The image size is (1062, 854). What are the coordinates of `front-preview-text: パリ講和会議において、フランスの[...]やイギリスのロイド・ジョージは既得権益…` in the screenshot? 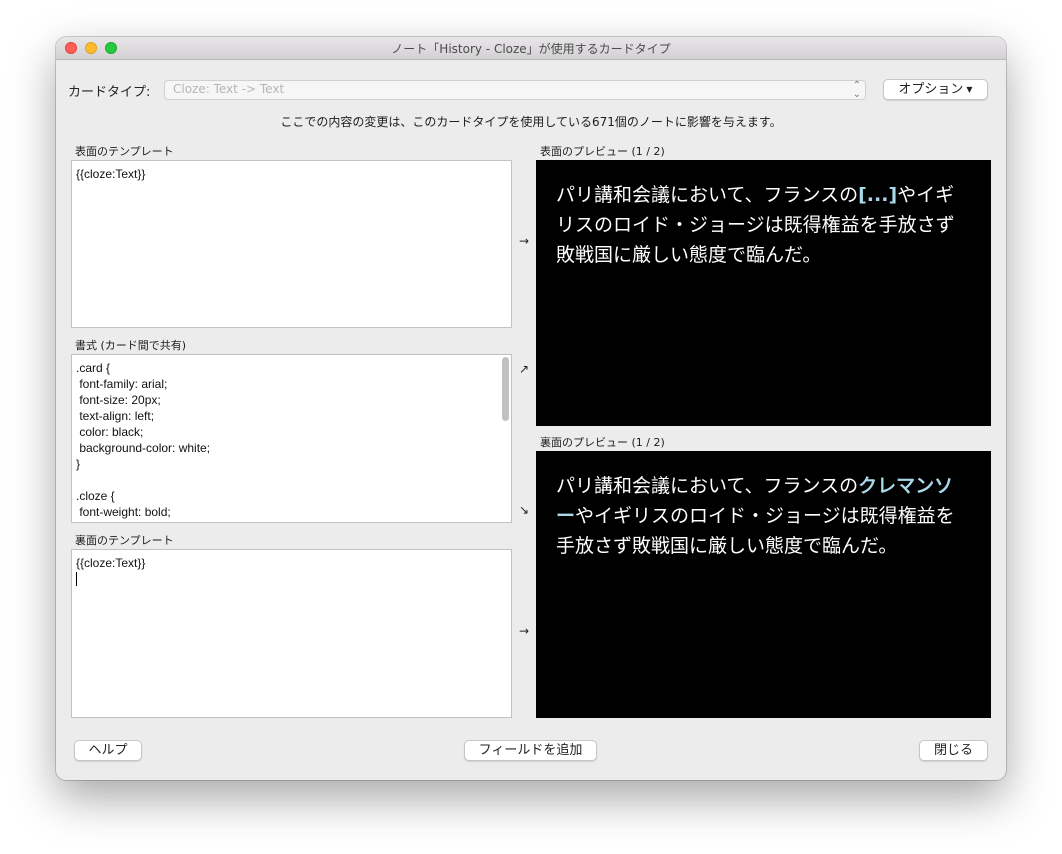 It's located at (763, 225).